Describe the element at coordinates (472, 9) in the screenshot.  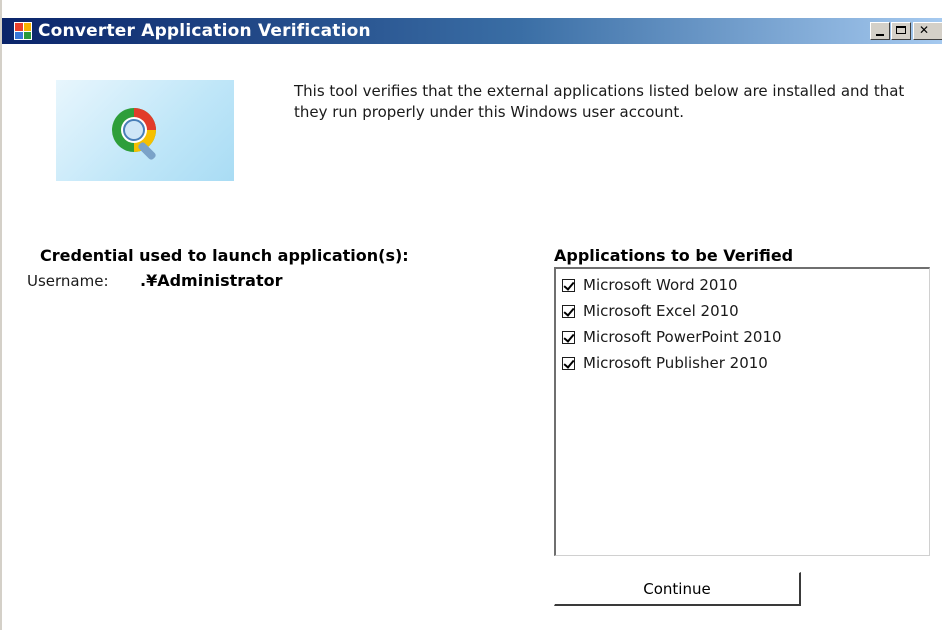
I see `window-top-edge` at that location.